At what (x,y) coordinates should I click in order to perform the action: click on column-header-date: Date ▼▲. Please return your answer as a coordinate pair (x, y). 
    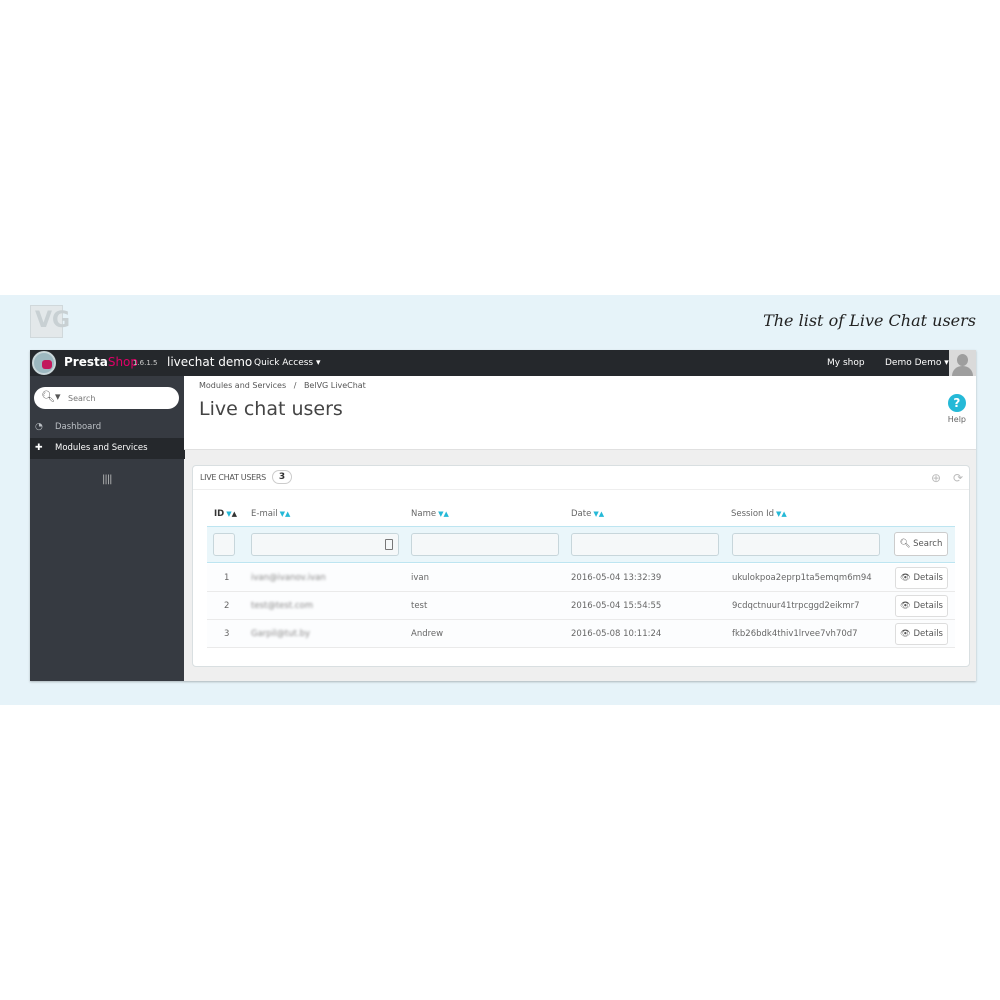
    Looking at the image, I should click on (587, 514).